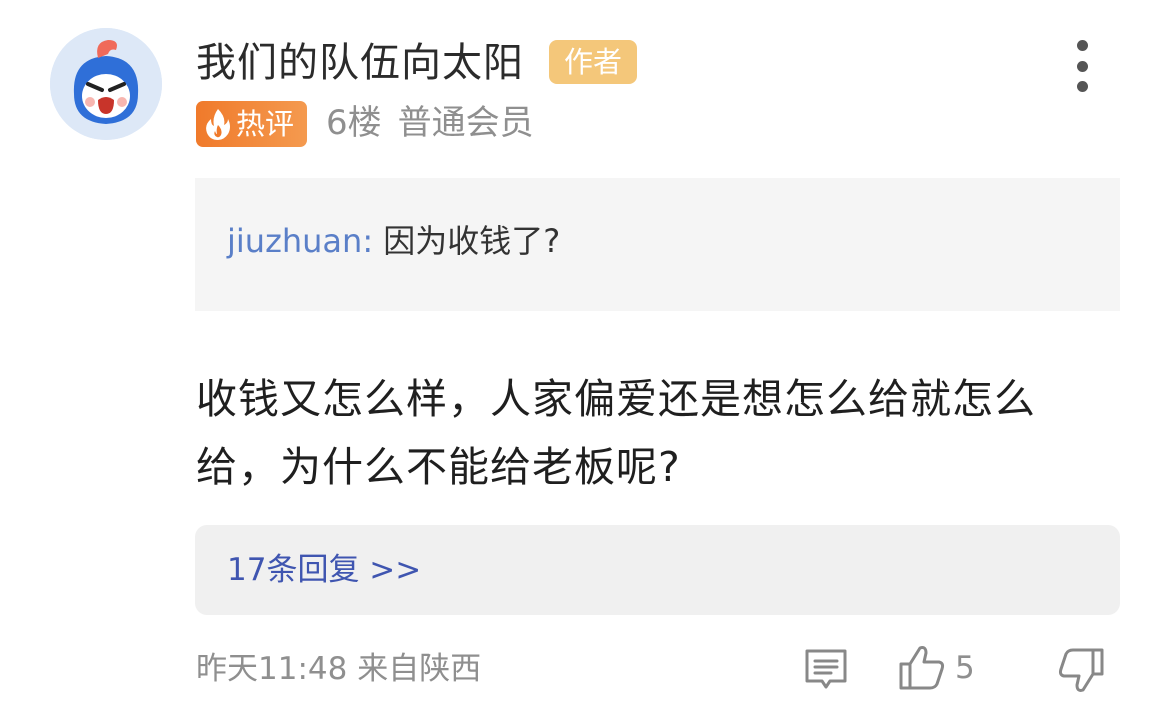 This screenshot has height=727, width=1170. I want to click on angry-cartoon-avatar-icon, so click(106, 84).